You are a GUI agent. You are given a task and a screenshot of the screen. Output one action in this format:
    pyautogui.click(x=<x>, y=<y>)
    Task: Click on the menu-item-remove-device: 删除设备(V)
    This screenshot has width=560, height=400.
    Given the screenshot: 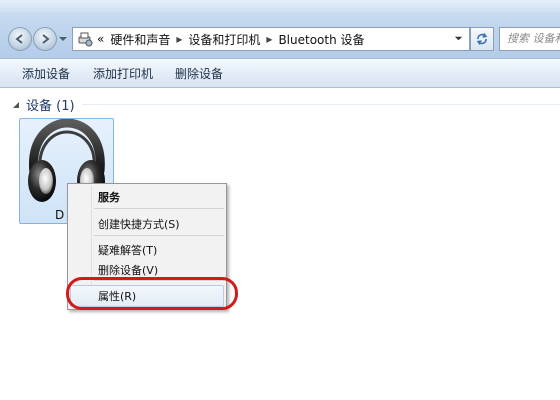 What is the action you would take?
    pyautogui.click(x=128, y=270)
    